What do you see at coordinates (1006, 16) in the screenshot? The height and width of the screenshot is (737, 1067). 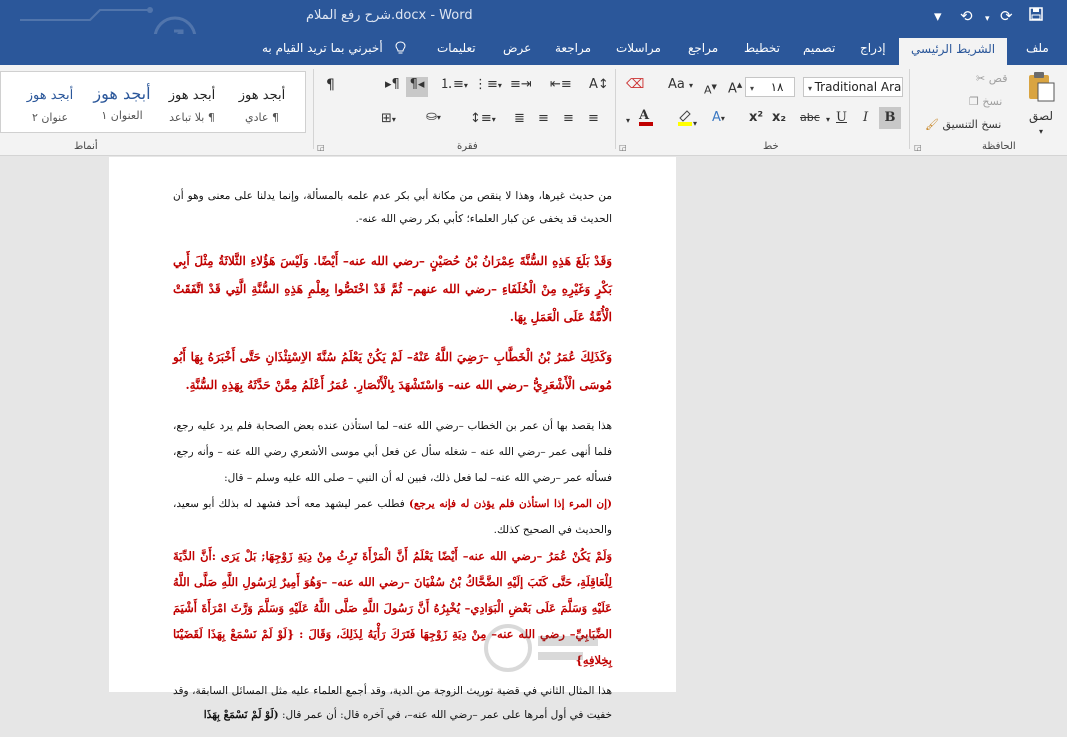 I see `redo-icon: ⟳` at bounding box center [1006, 16].